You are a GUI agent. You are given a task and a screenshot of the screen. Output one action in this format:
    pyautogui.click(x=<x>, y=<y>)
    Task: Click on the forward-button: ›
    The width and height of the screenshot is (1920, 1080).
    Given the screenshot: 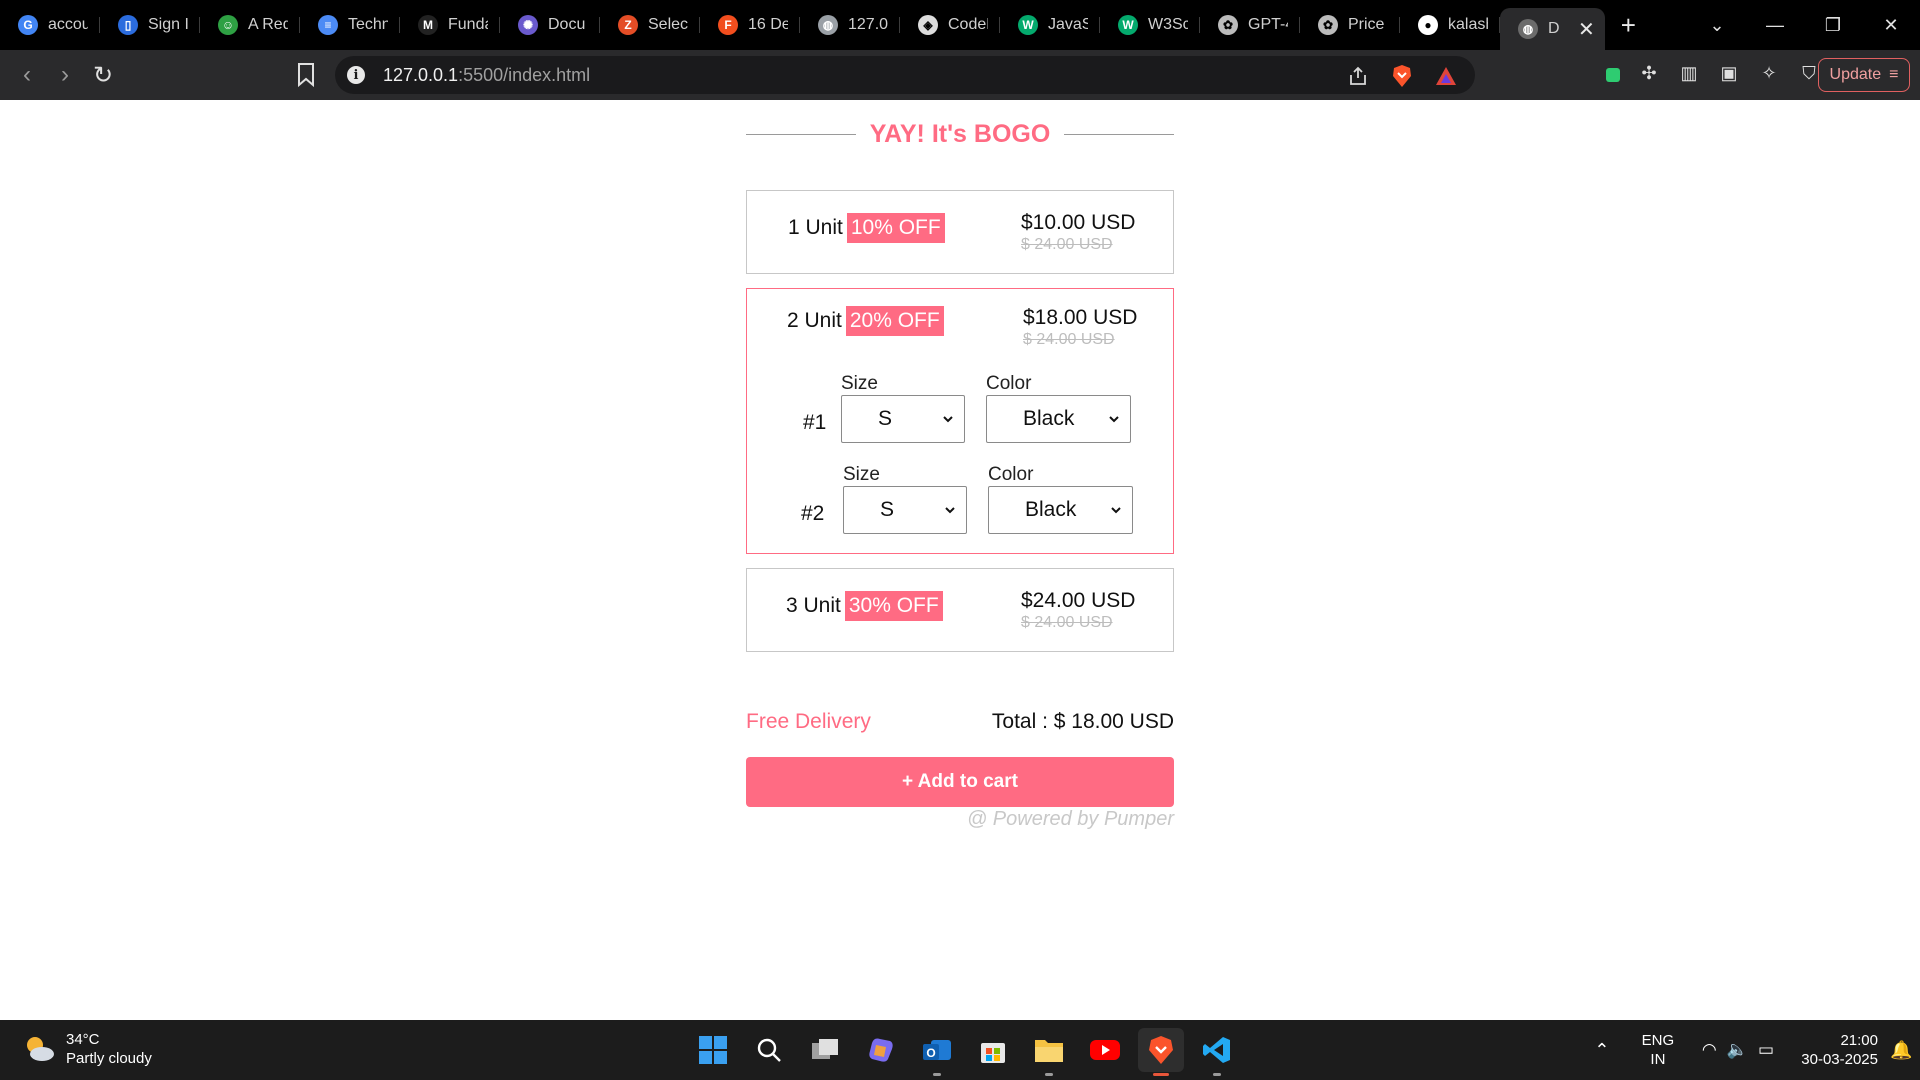 What is the action you would take?
    pyautogui.click(x=65, y=75)
    